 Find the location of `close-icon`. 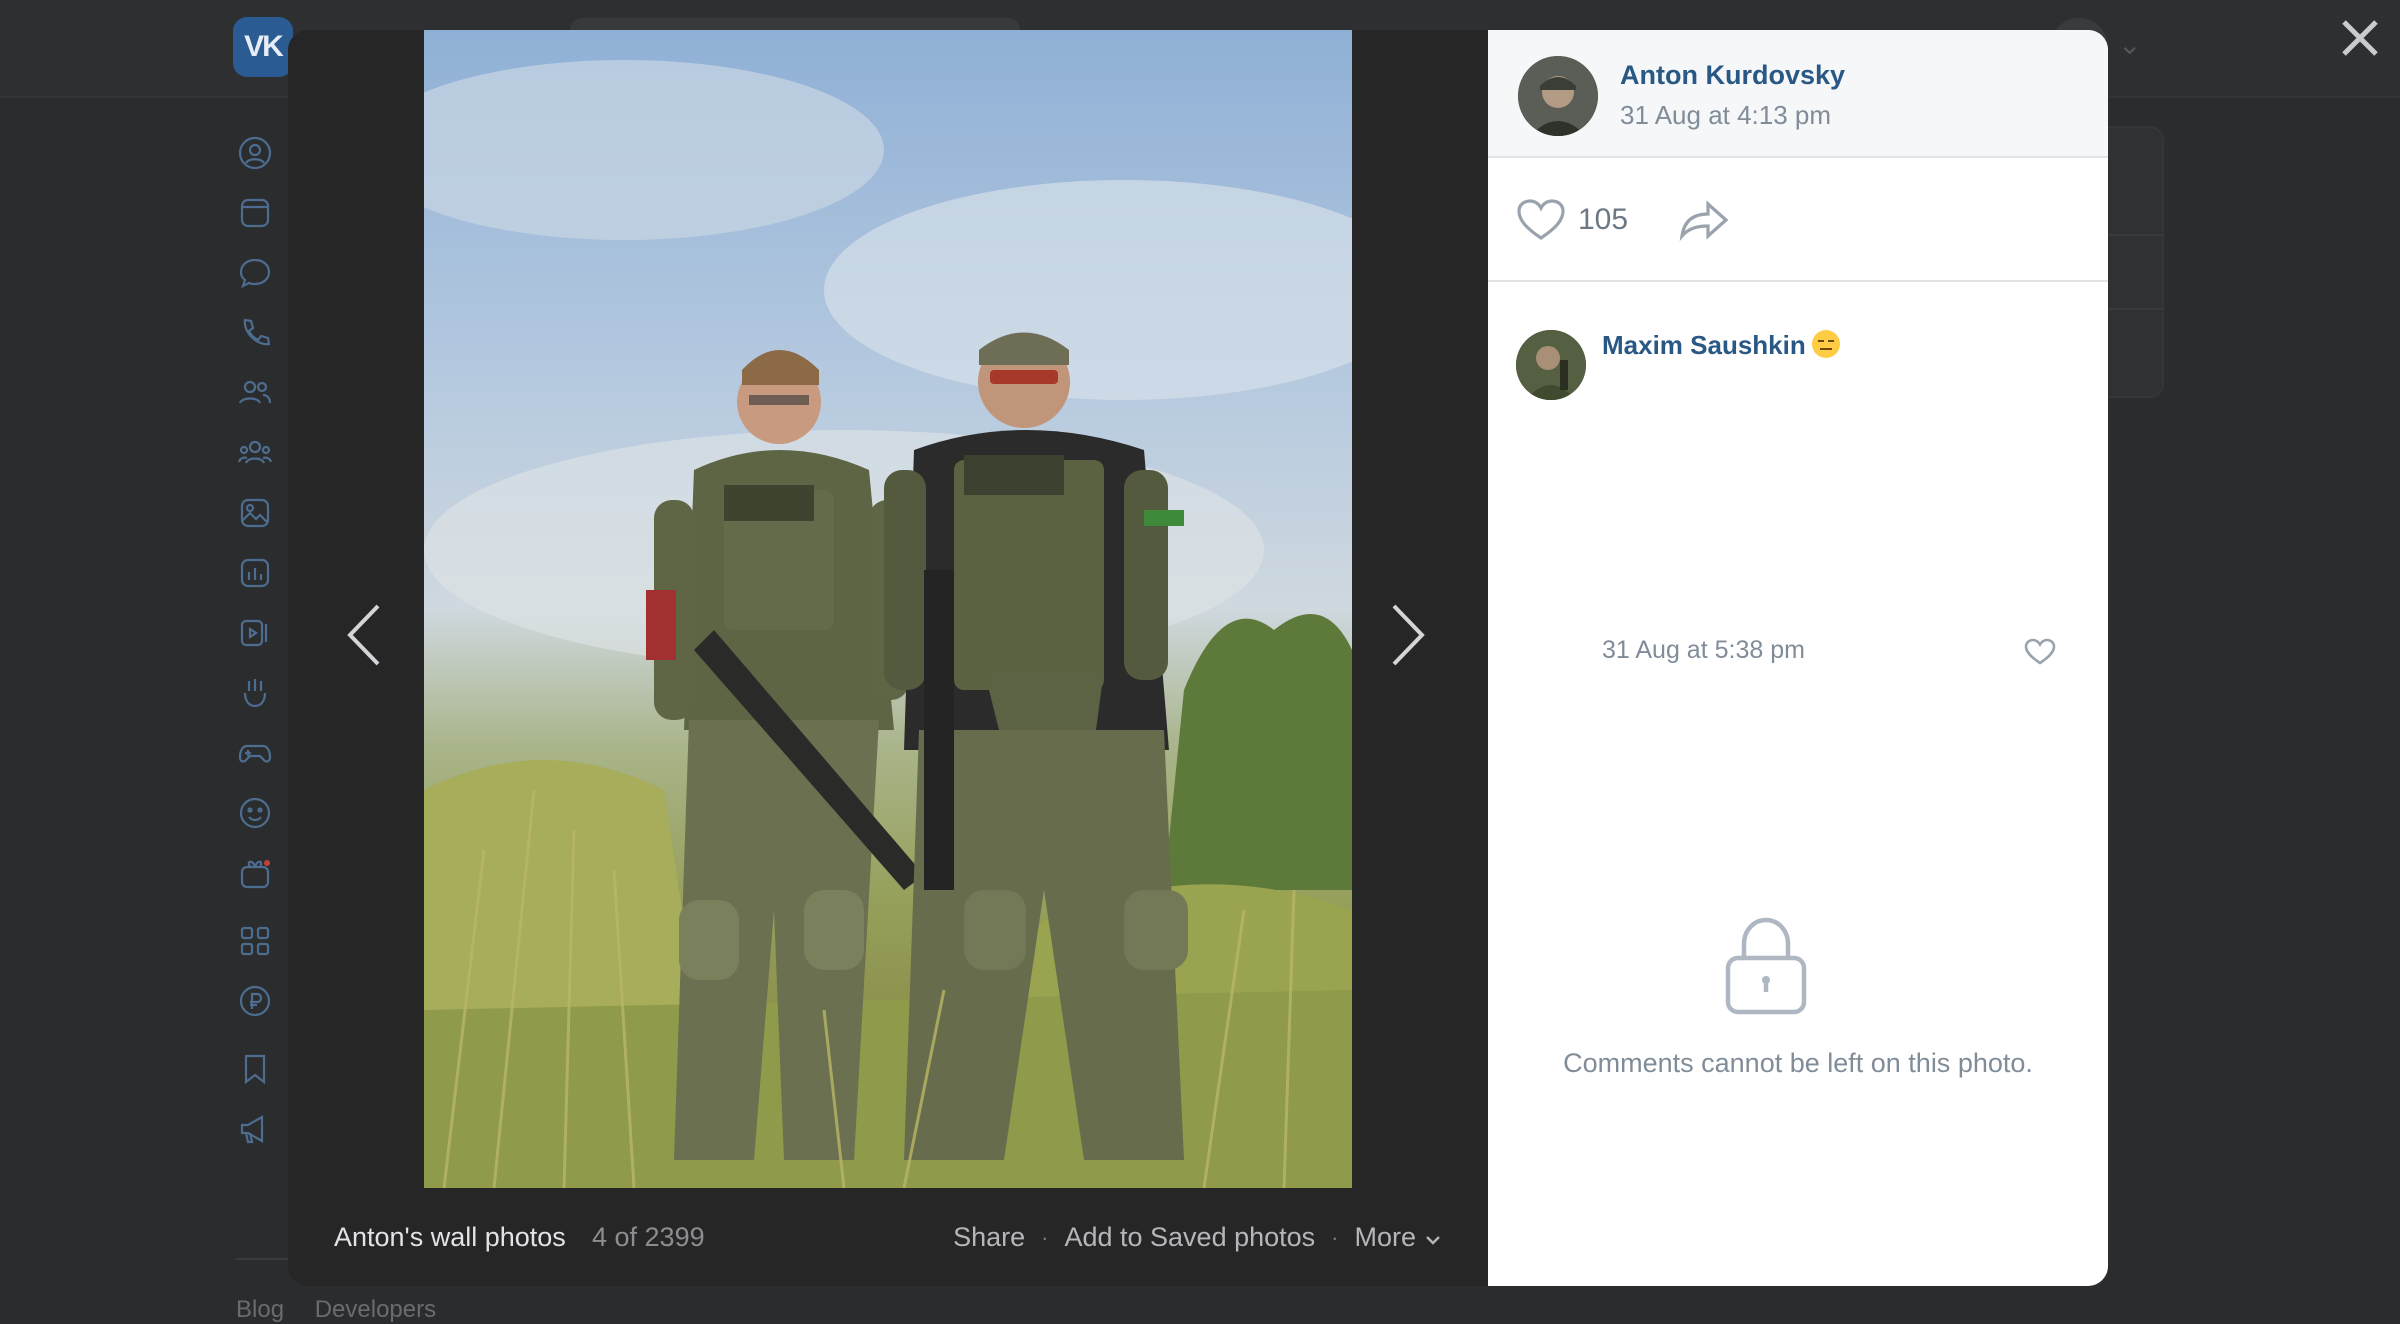

close-icon is located at coordinates (2360, 38).